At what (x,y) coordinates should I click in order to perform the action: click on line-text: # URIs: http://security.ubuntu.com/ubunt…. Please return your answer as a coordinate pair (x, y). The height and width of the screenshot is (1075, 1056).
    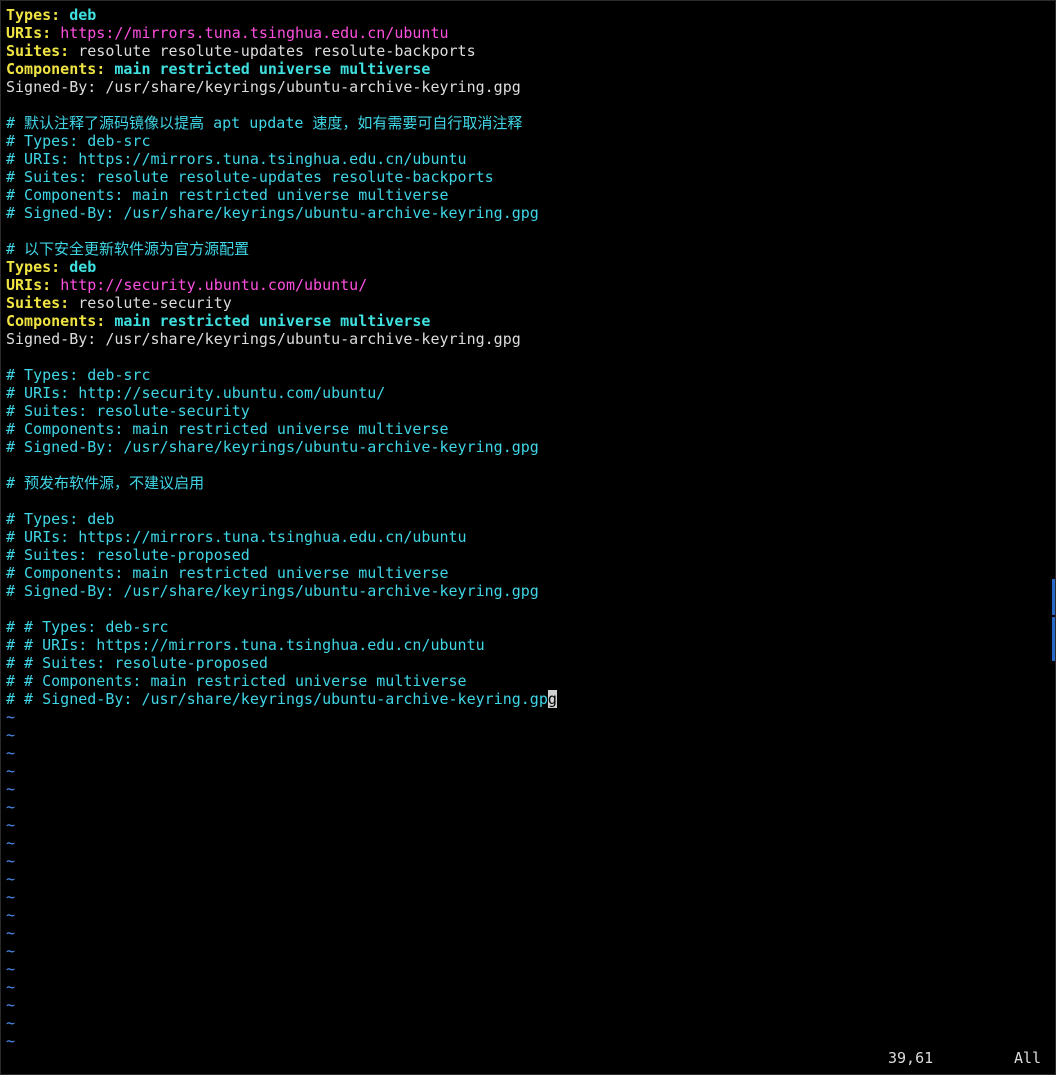
    Looking at the image, I should click on (196, 393).